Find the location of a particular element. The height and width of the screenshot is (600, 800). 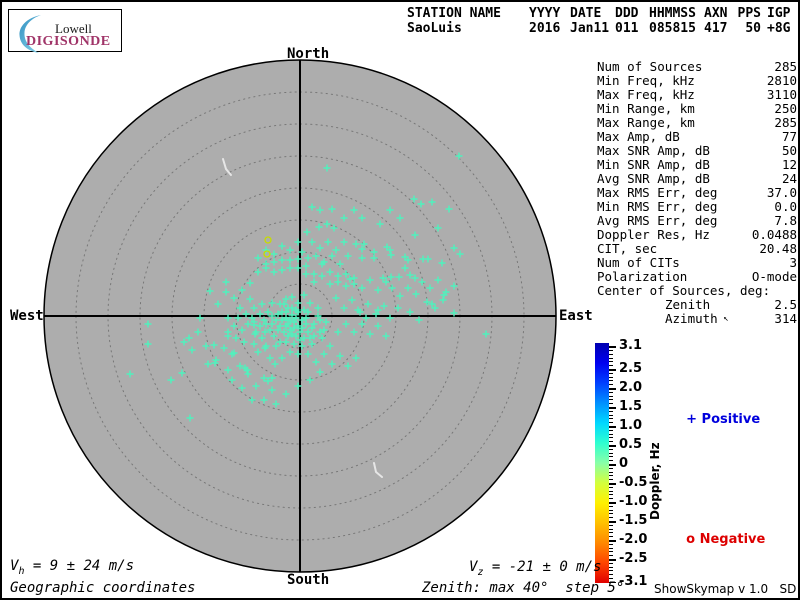

colorbar-tick-label: -0.5 is located at coordinates (633, 482).